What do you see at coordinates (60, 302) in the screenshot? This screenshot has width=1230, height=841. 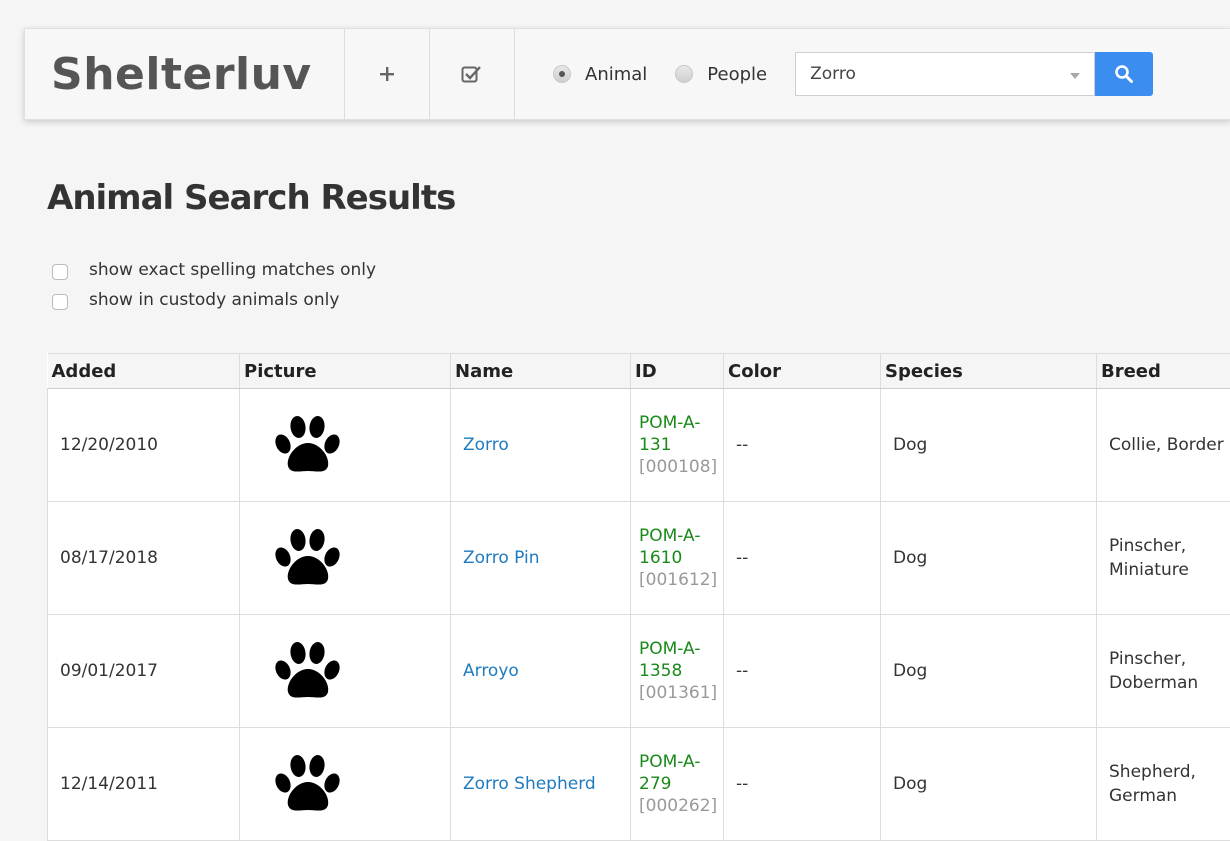 I see `filter-in-custody-checkbox` at bounding box center [60, 302].